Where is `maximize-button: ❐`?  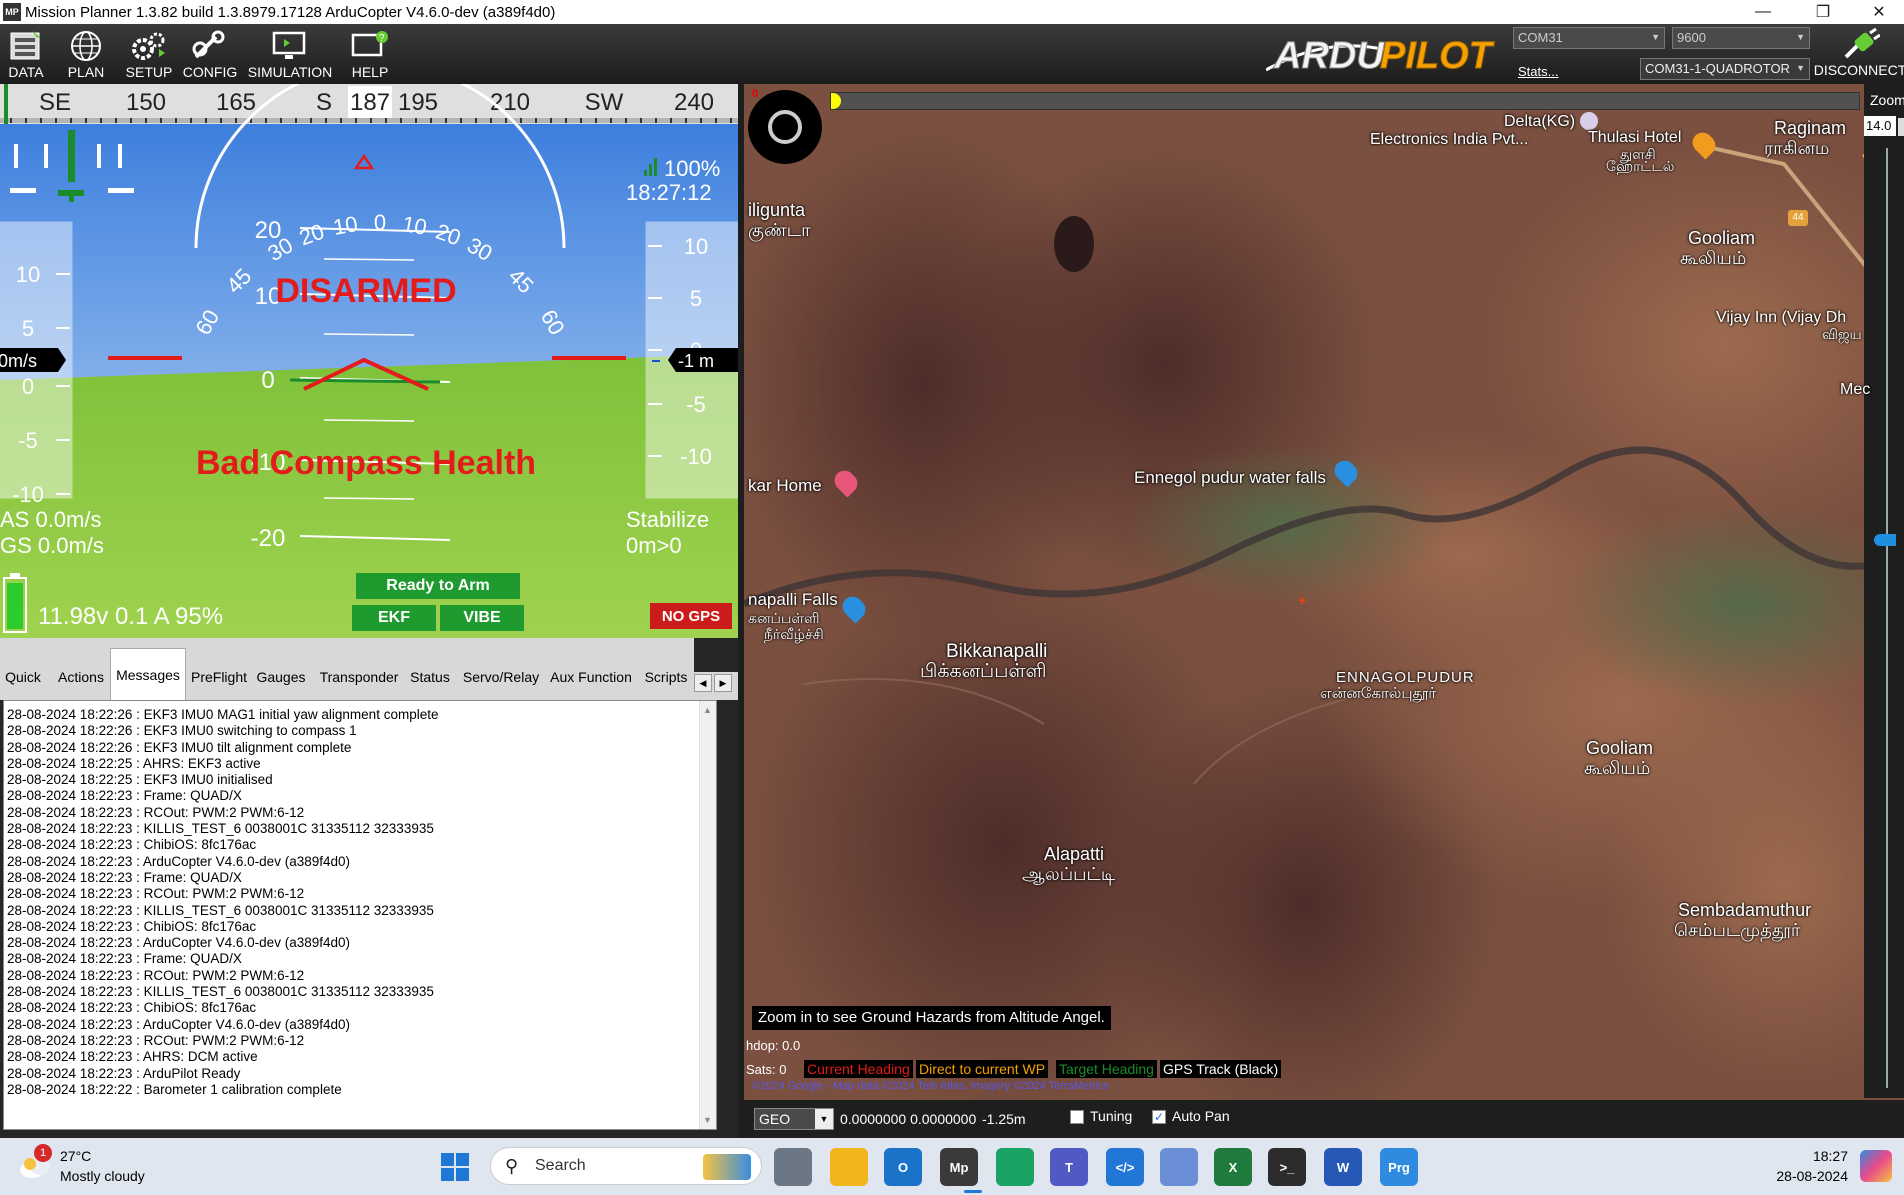 maximize-button: ❐ is located at coordinates (1823, 12).